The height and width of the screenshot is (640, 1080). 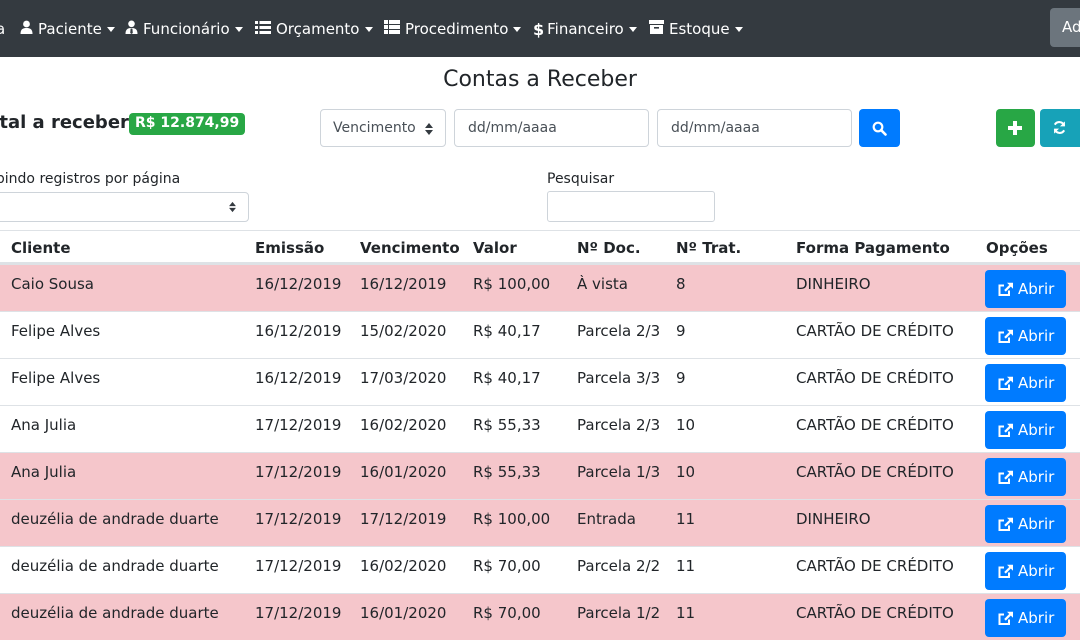 I want to click on nav-procedimento: Procedimento, so click(x=453, y=29).